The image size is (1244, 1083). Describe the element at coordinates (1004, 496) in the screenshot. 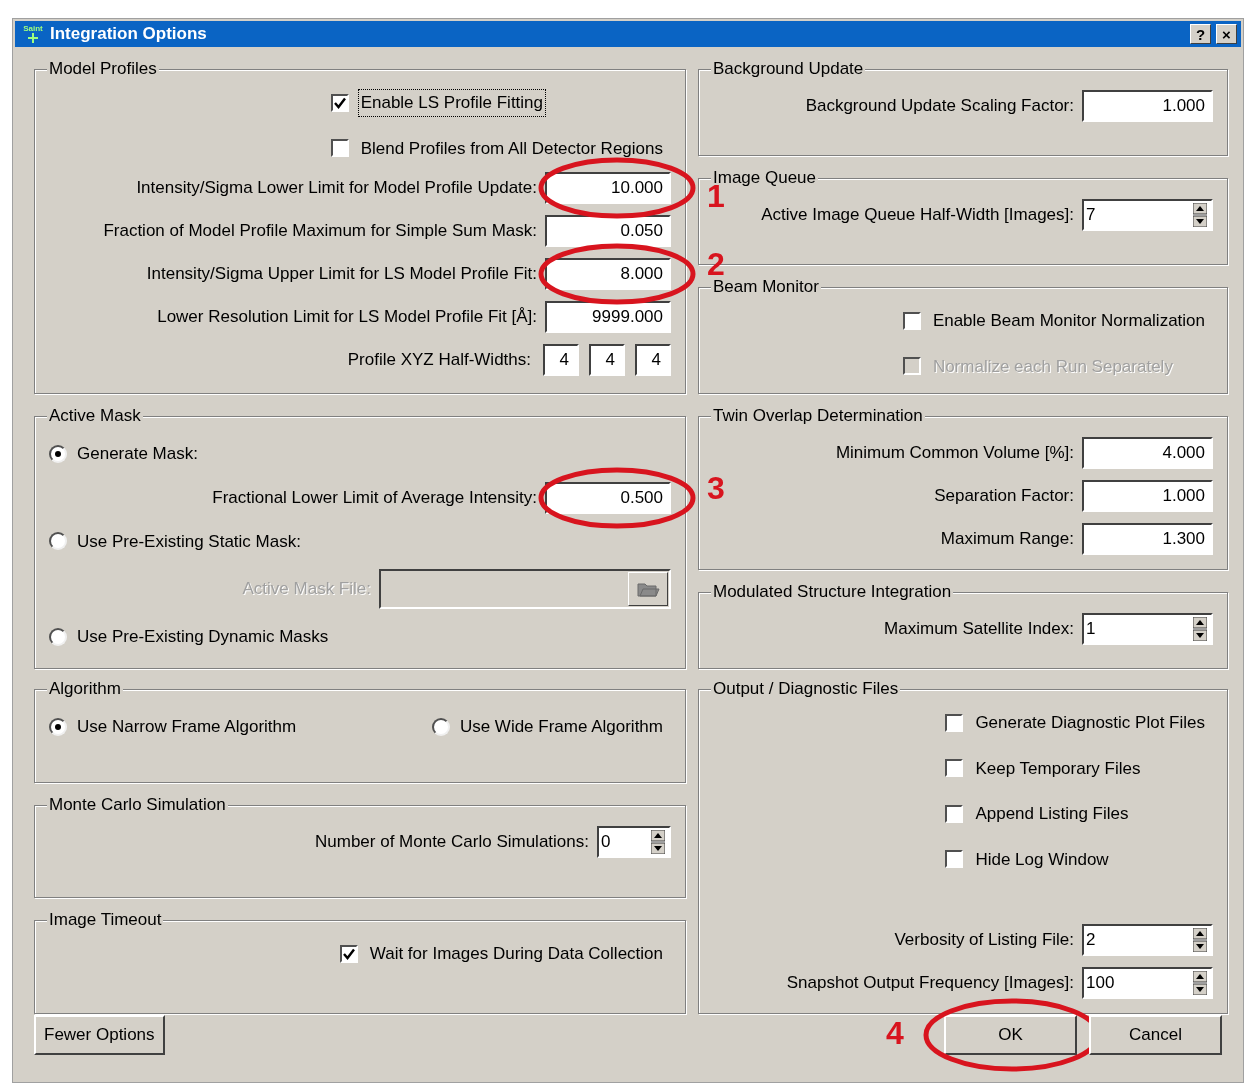

I see `field-label: Separation Factor:` at that location.